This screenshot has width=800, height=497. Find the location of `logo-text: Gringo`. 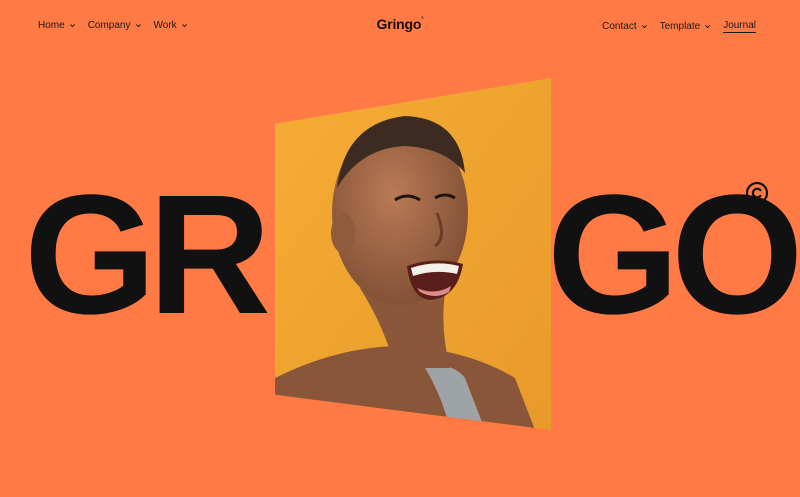

logo-text: Gringo is located at coordinates (399, 24).